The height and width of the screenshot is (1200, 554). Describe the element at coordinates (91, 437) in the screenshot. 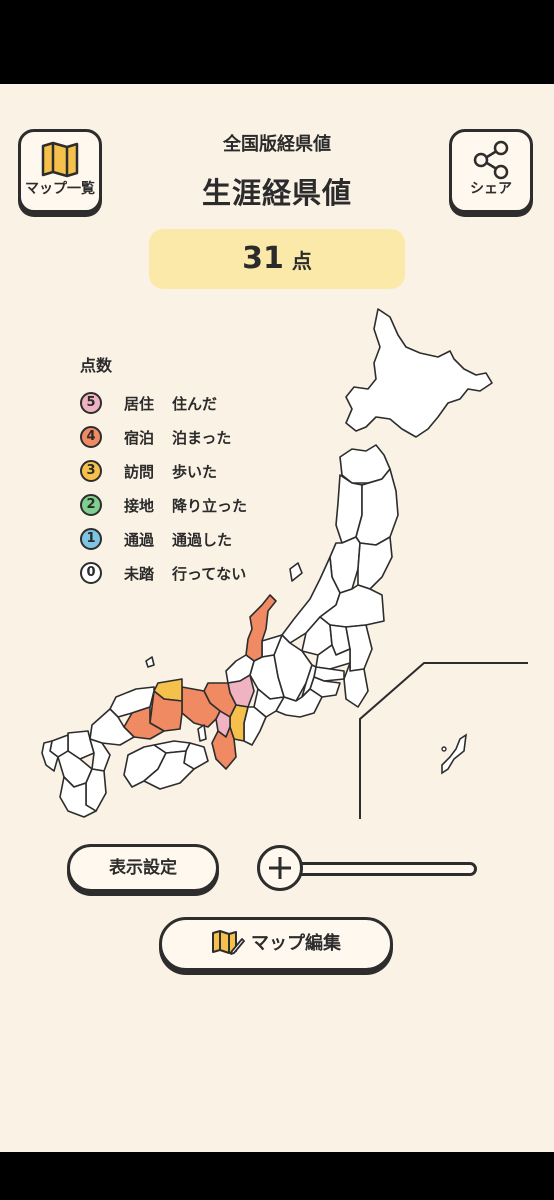

I see `legend-badge: 4` at that location.